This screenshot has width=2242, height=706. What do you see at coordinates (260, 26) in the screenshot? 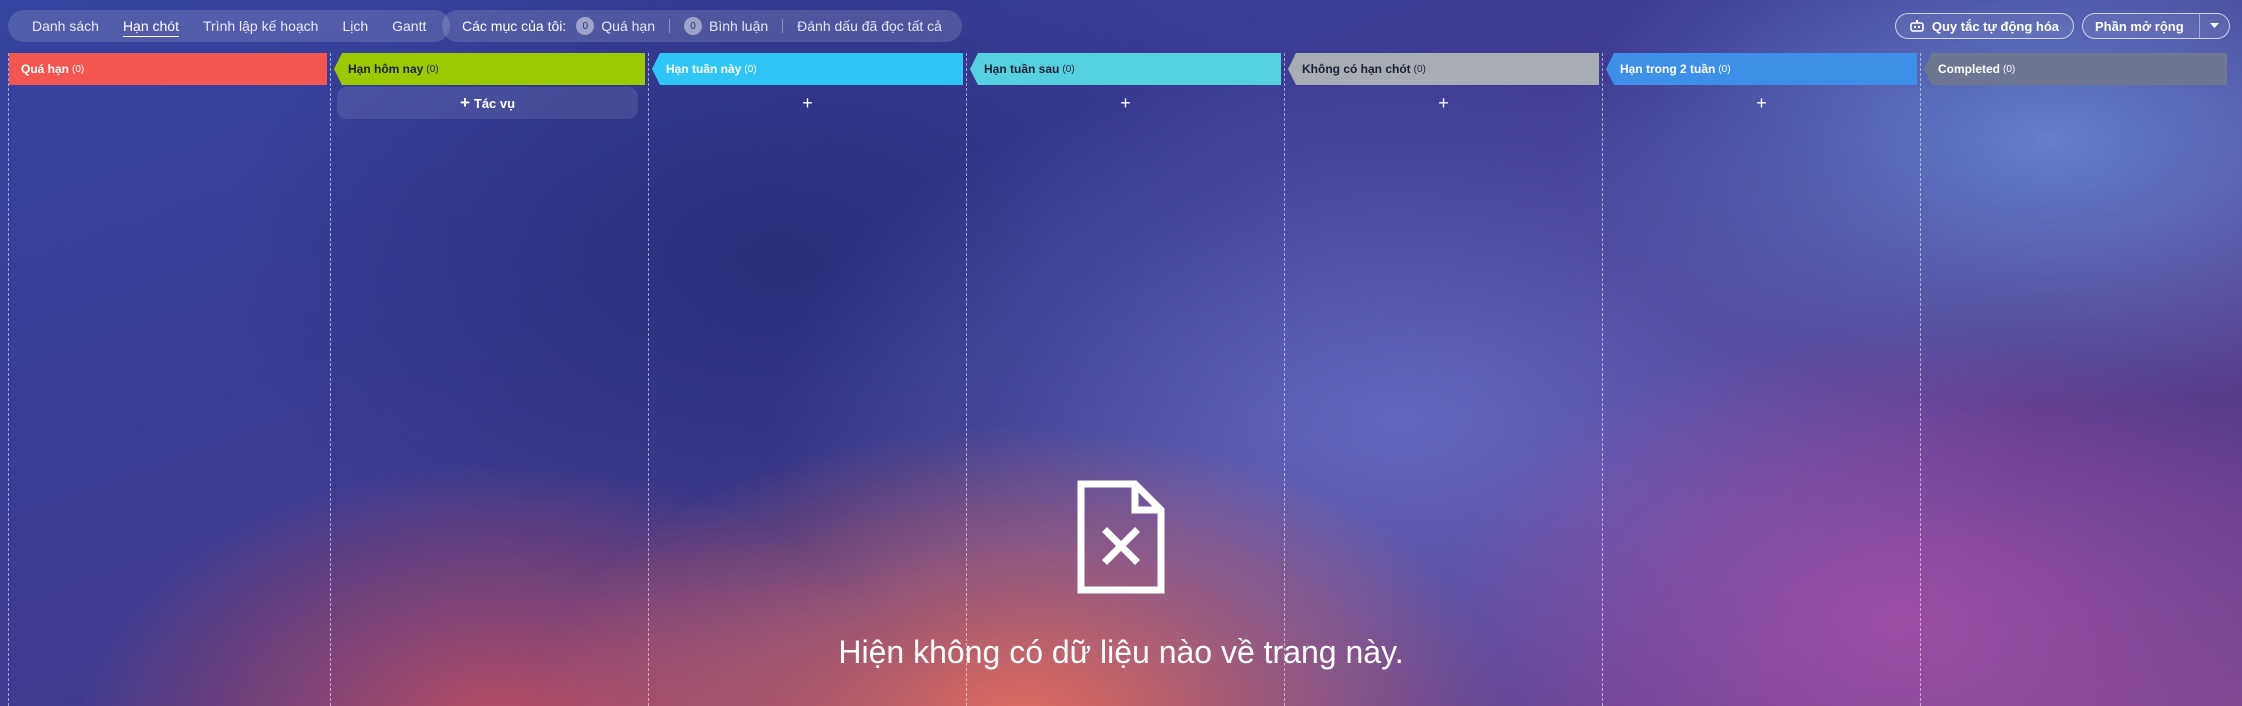
I see `tab-planner: Trình lập kế hoạch` at bounding box center [260, 26].